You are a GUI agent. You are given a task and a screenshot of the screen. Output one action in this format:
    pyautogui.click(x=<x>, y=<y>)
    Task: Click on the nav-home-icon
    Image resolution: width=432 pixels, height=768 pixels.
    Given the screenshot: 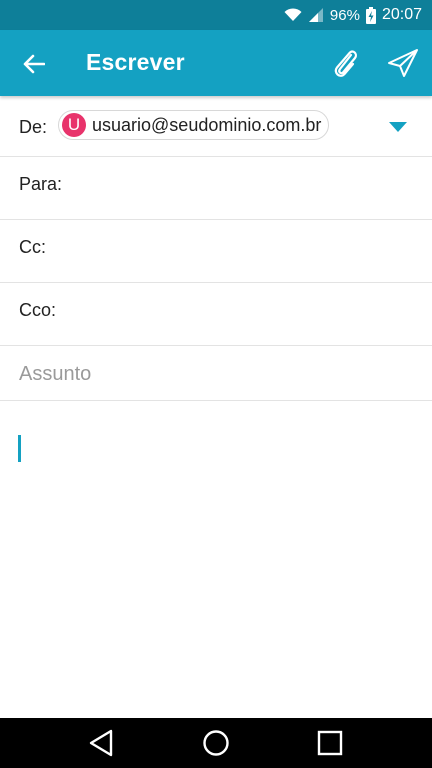 What is the action you would take?
    pyautogui.click(x=216, y=743)
    